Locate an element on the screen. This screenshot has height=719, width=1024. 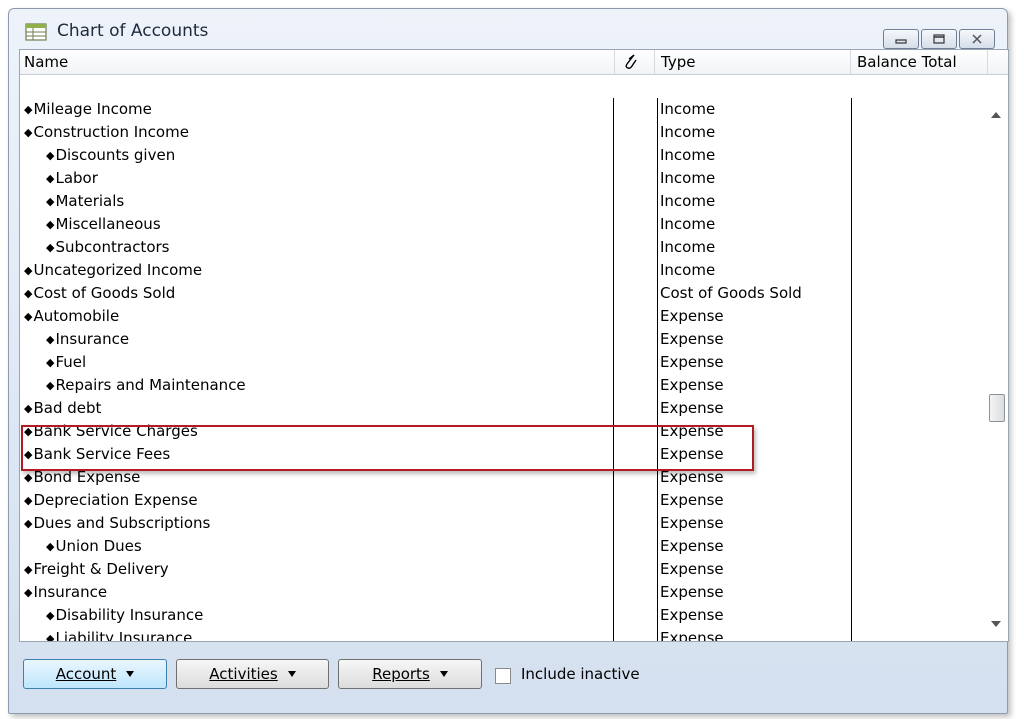
include-inactive-label: Include inactive is located at coordinates (580, 674).